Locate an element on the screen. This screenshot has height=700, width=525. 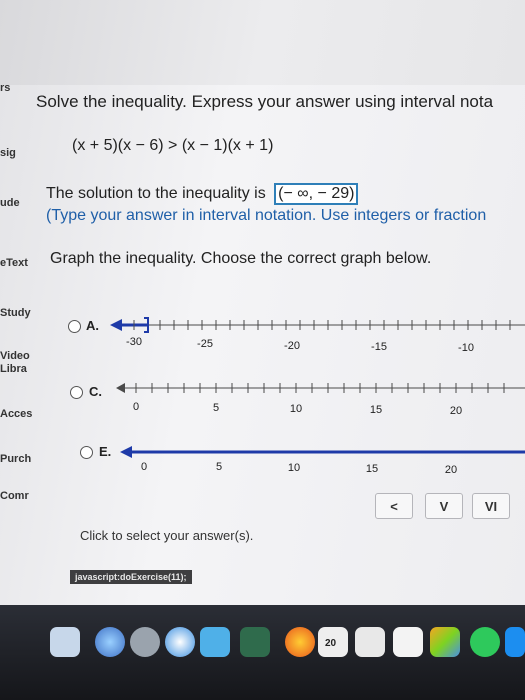
calendar-day: 20 is located at coordinates (331, 643).